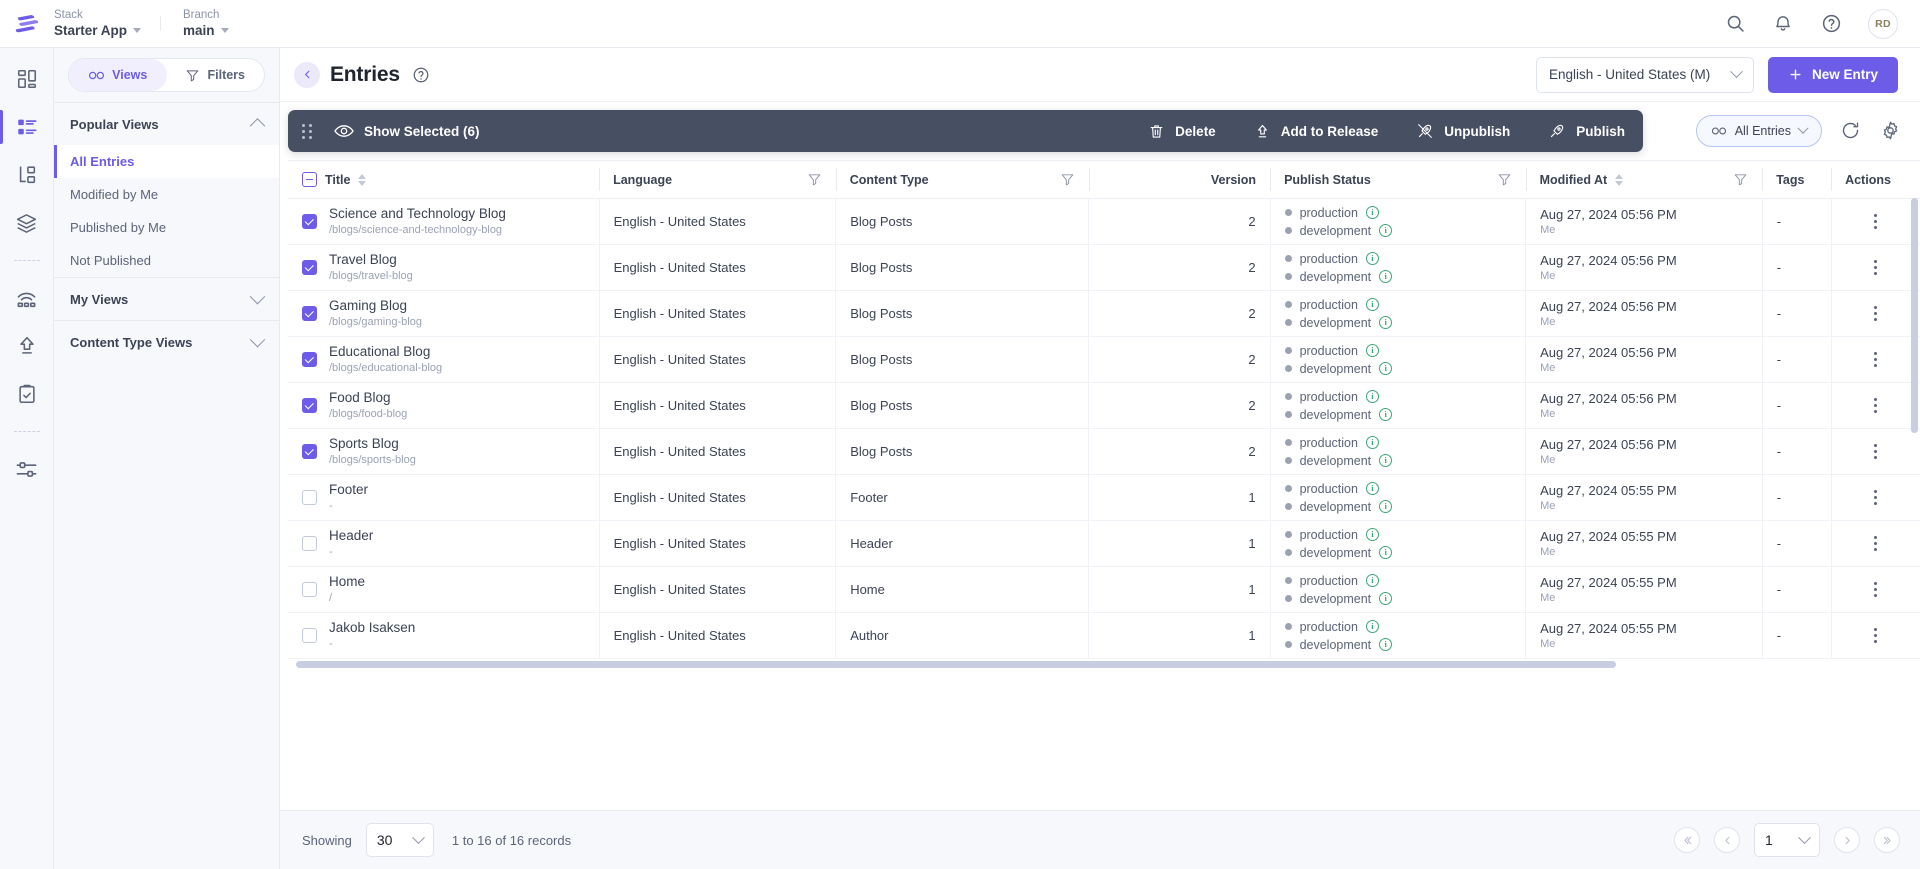  Describe the element at coordinates (348, 489) in the screenshot. I see `entry-title: Footer` at that location.